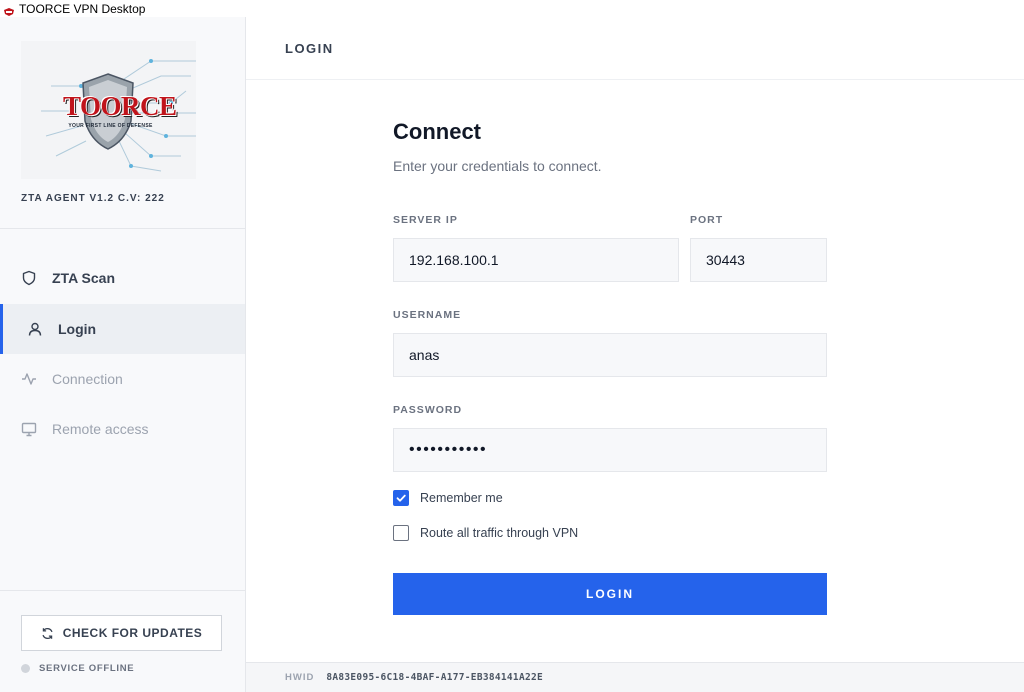 The height and width of the screenshot is (692, 1024). I want to click on sidebar-item-zta-scan: ZTA Scan, so click(122, 278).